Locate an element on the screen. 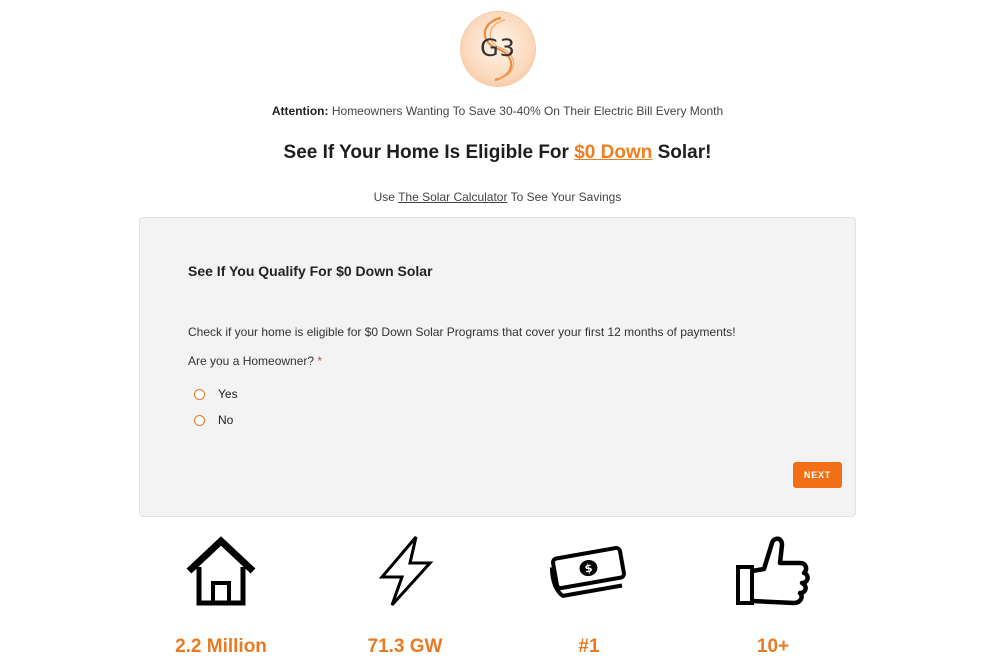 The height and width of the screenshot is (666, 1000). thumbs-up-icon is located at coordinates (773, 571).